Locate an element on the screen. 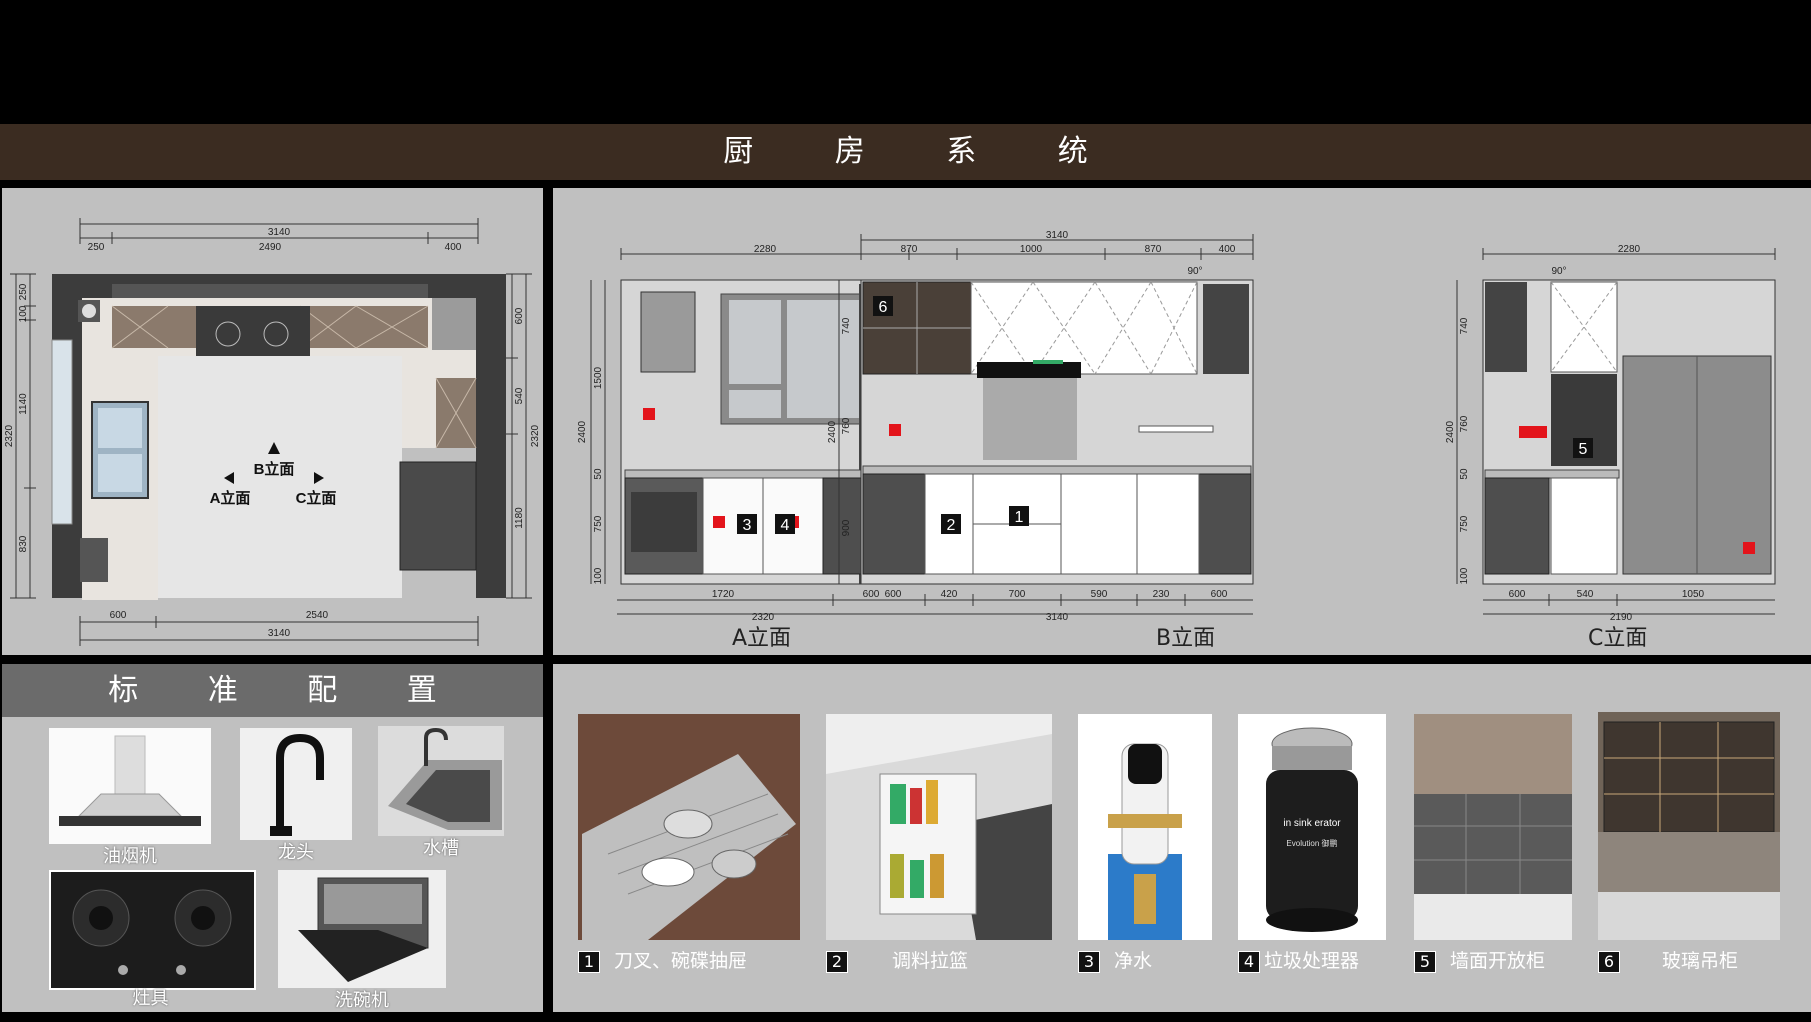  elev-c-dim-bottom-c: 1050 is located at coordinates (1693, 594).